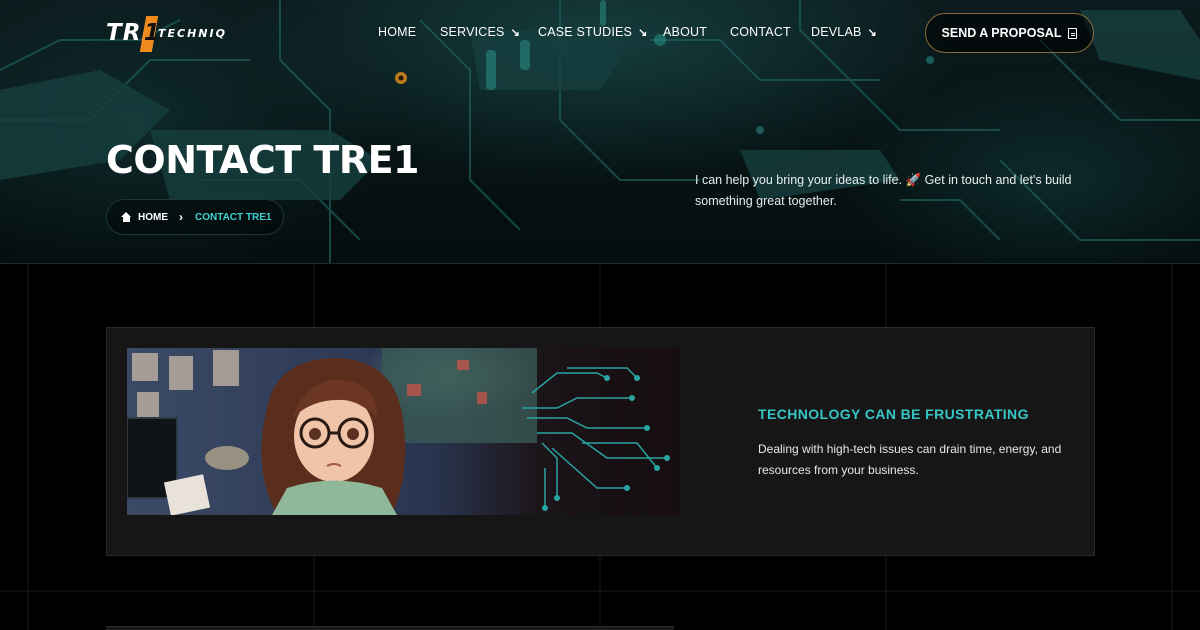  What do you see at coordinates (472, 32) in the screenshot?
I see `nav-item-label: SERVICES` at bounding box center [472, 32].